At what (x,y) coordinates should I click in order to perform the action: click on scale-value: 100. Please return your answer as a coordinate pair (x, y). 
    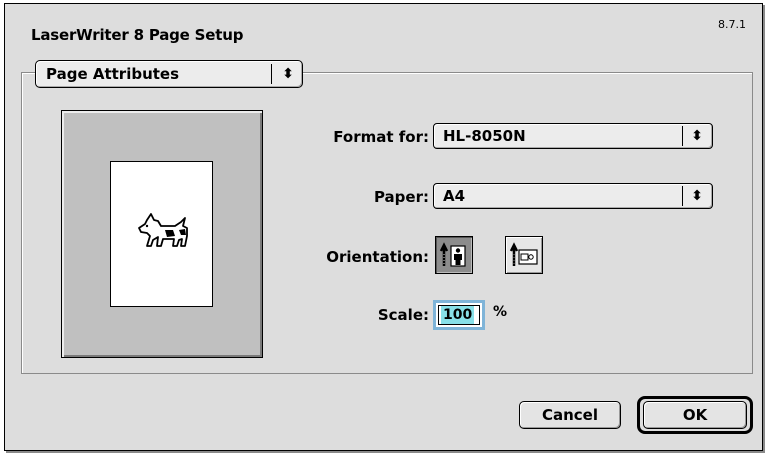
    Looking at the image, I should click on (458, 315).